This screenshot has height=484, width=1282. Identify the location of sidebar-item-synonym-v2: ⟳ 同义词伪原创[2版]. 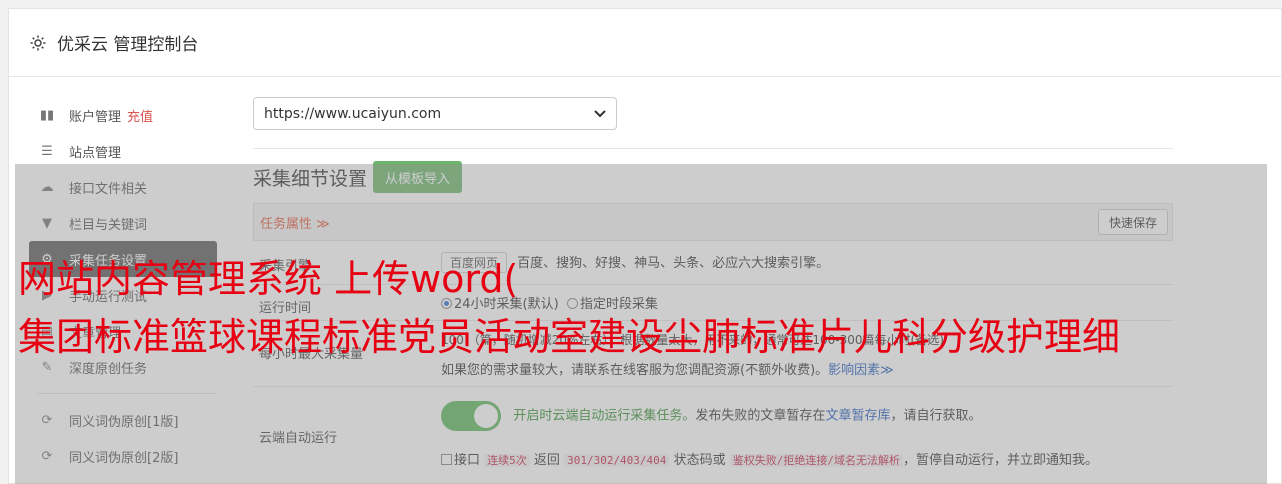
(129, 456).